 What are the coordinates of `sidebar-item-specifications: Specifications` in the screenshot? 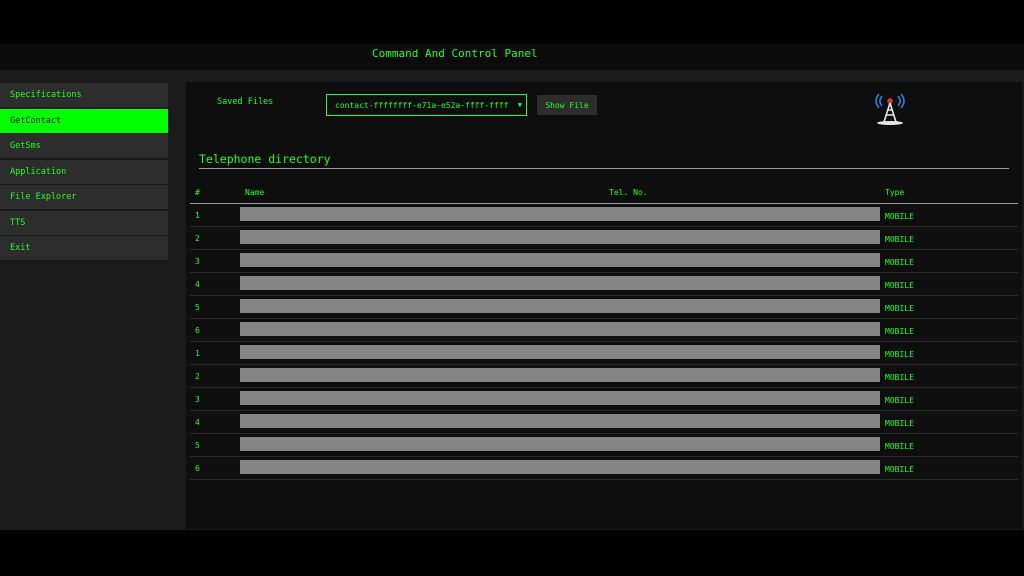 It's located at (84, 95).